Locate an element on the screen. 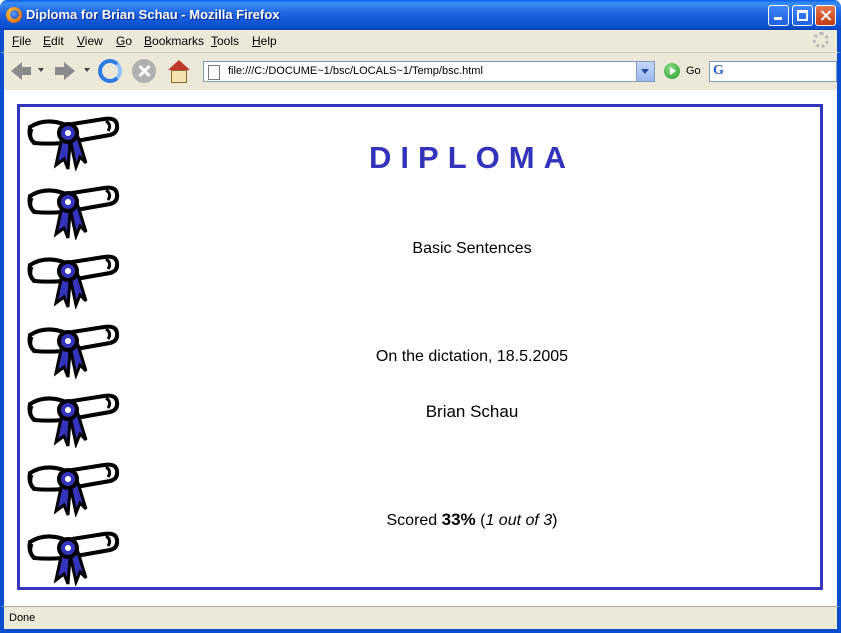 The width and height of the screenshot is (841, 633). window-frame-right is located at coordinates (839, 348).